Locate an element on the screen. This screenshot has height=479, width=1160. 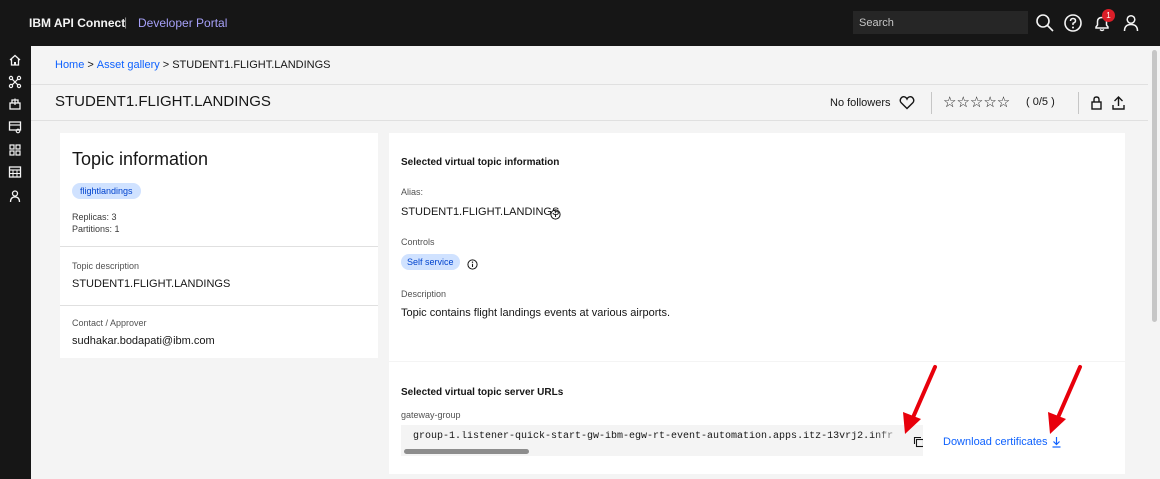
catalog-icon is located at coordinates (15, 150).